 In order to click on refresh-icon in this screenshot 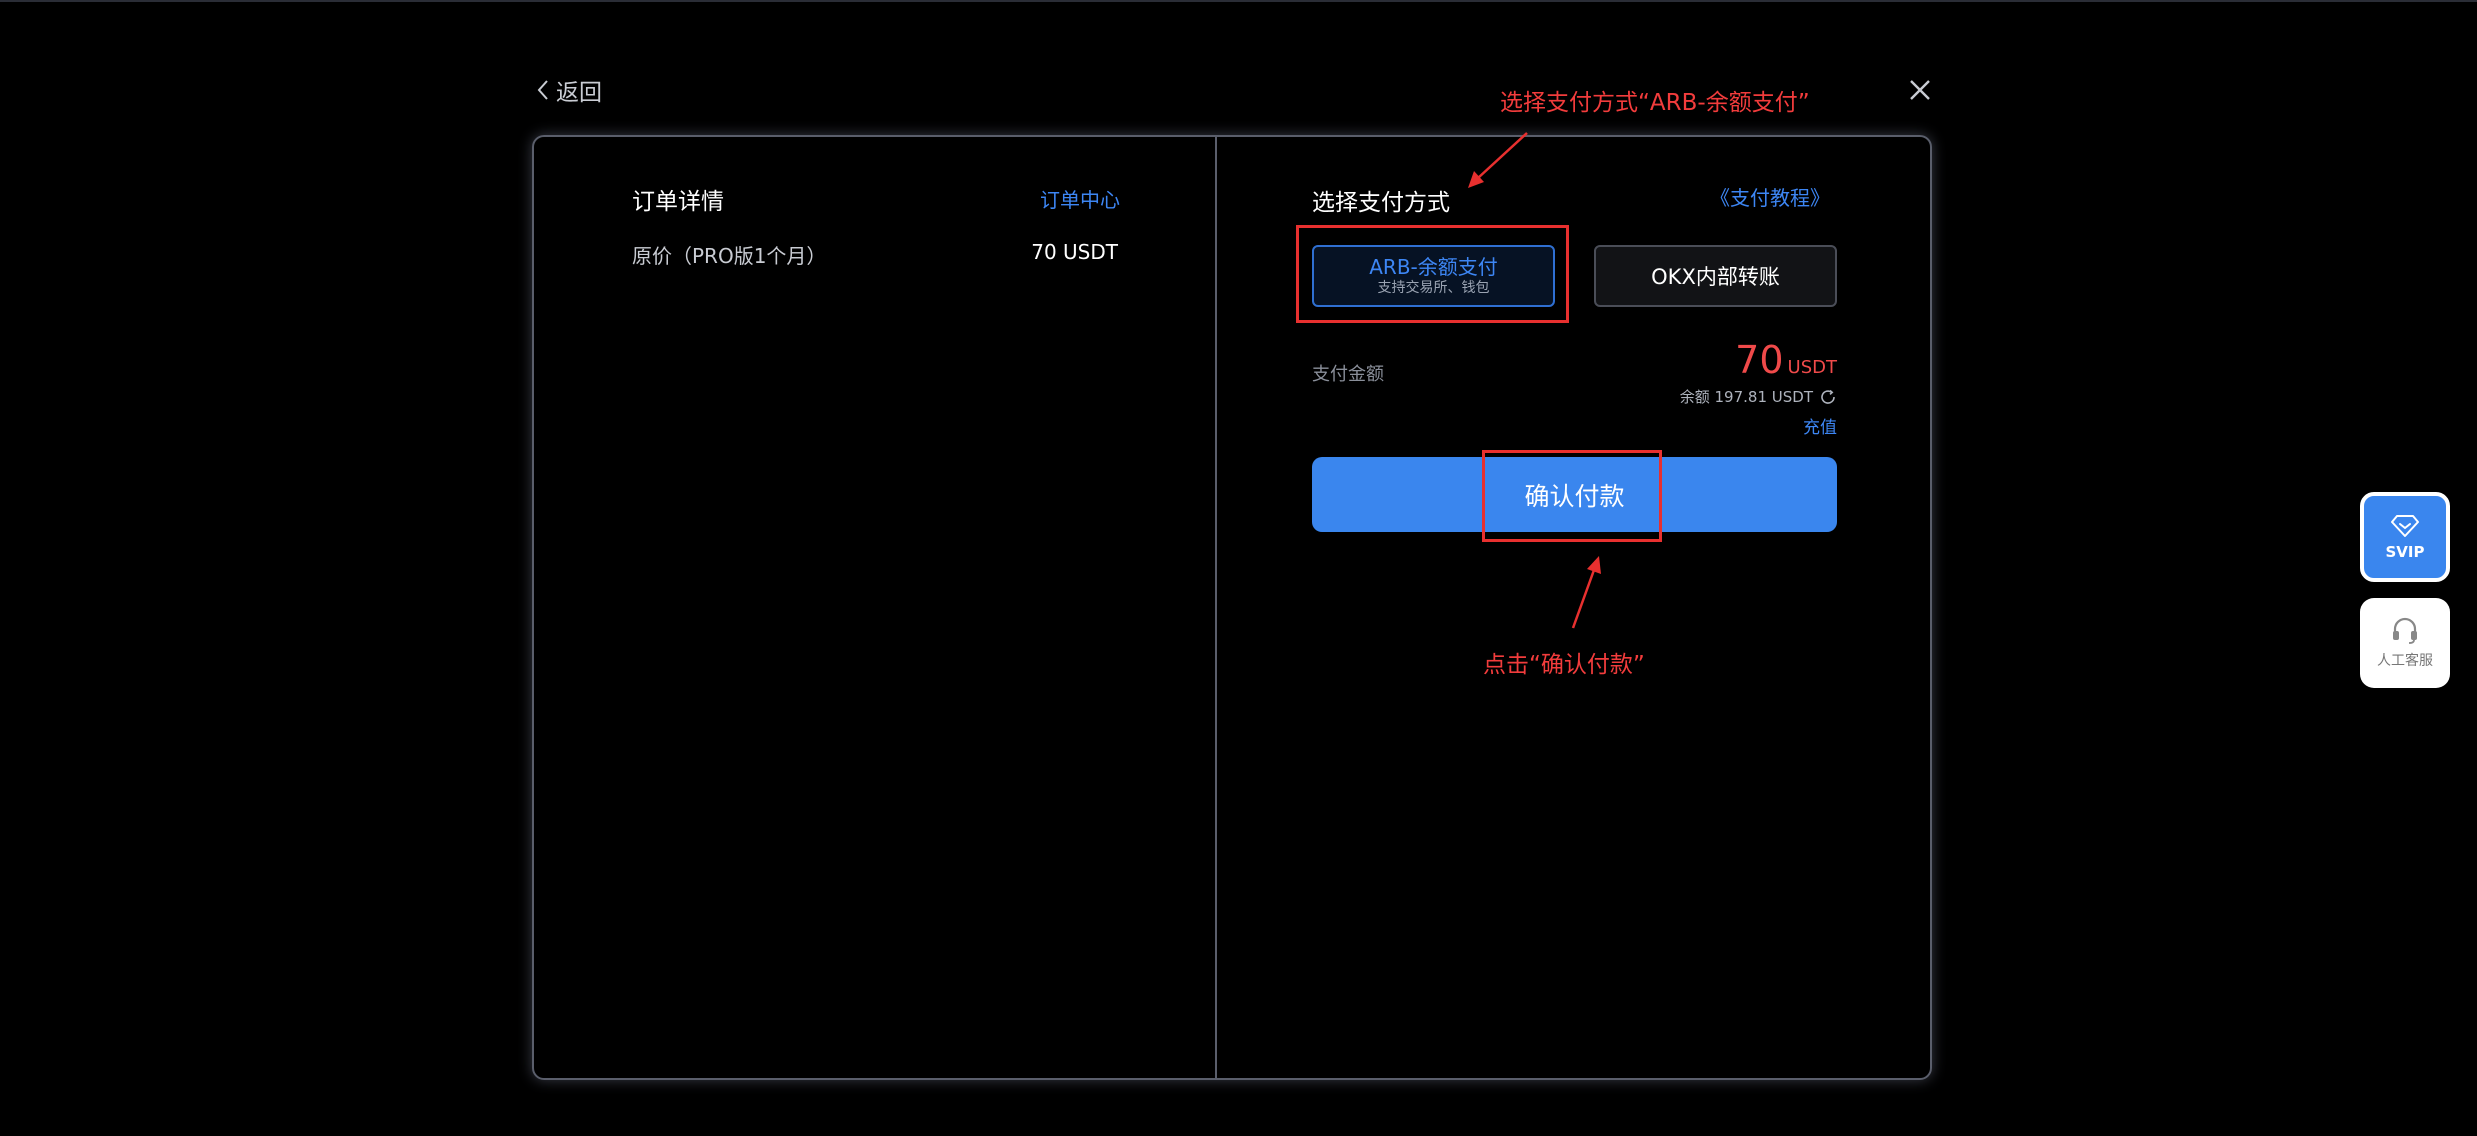, I will do `click(1828, 397)`.